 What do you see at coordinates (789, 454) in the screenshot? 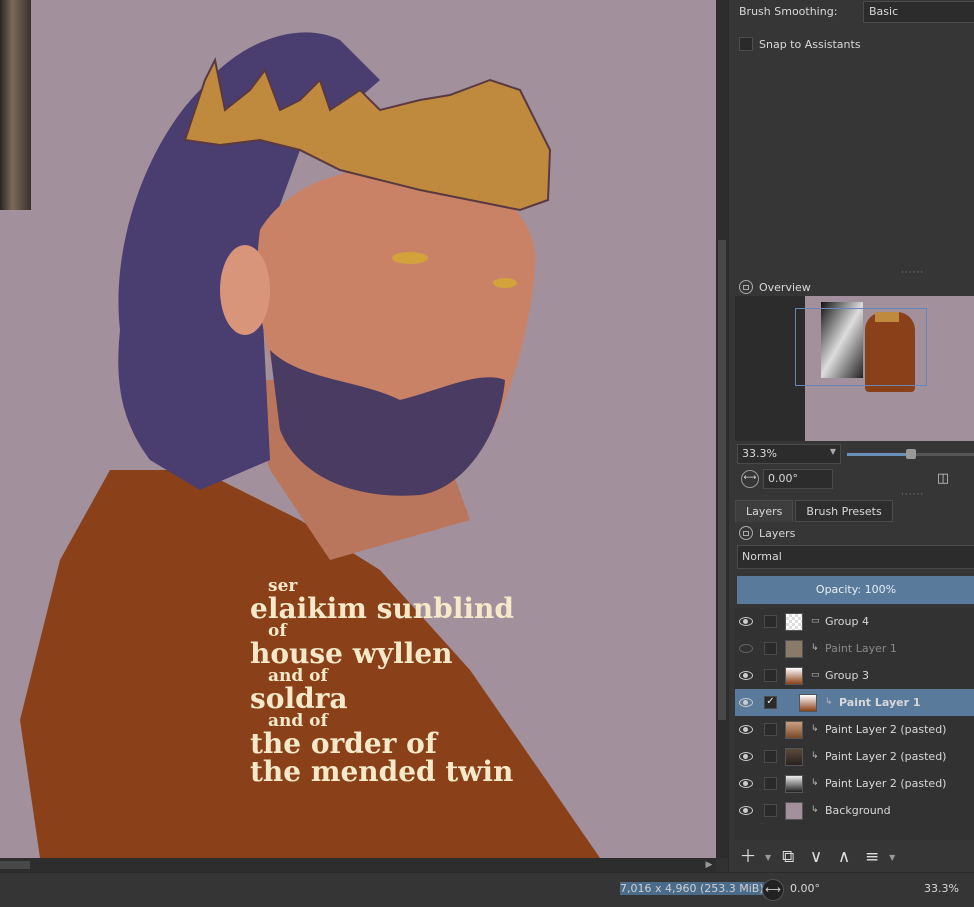
I see `zoom-select: 33.3% ▼` at bounding box center [789, 454].